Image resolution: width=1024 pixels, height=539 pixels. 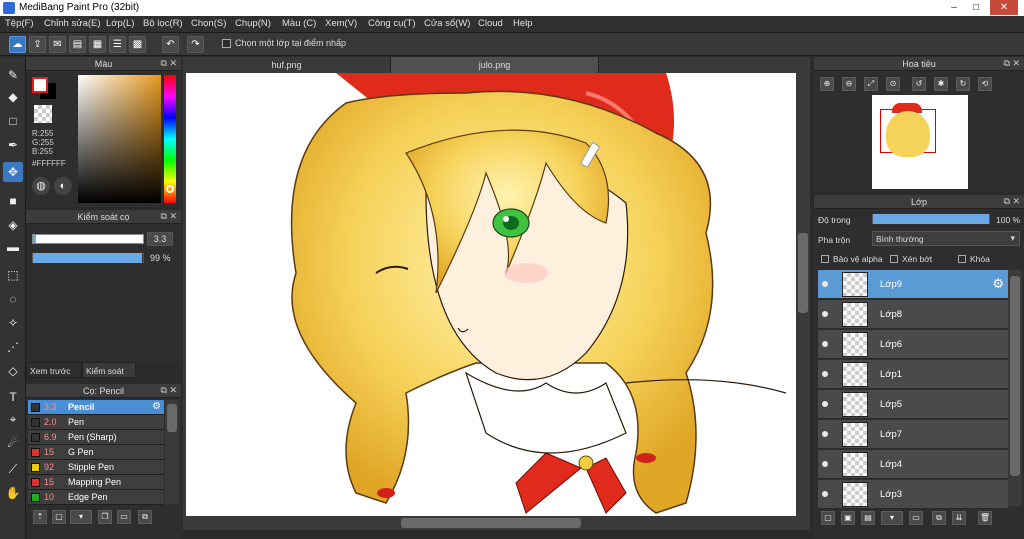 What do you see at coordinates (13, 397) in the screenshot?
I see `text-tool-icon: T` at bounding box center [13, 397].